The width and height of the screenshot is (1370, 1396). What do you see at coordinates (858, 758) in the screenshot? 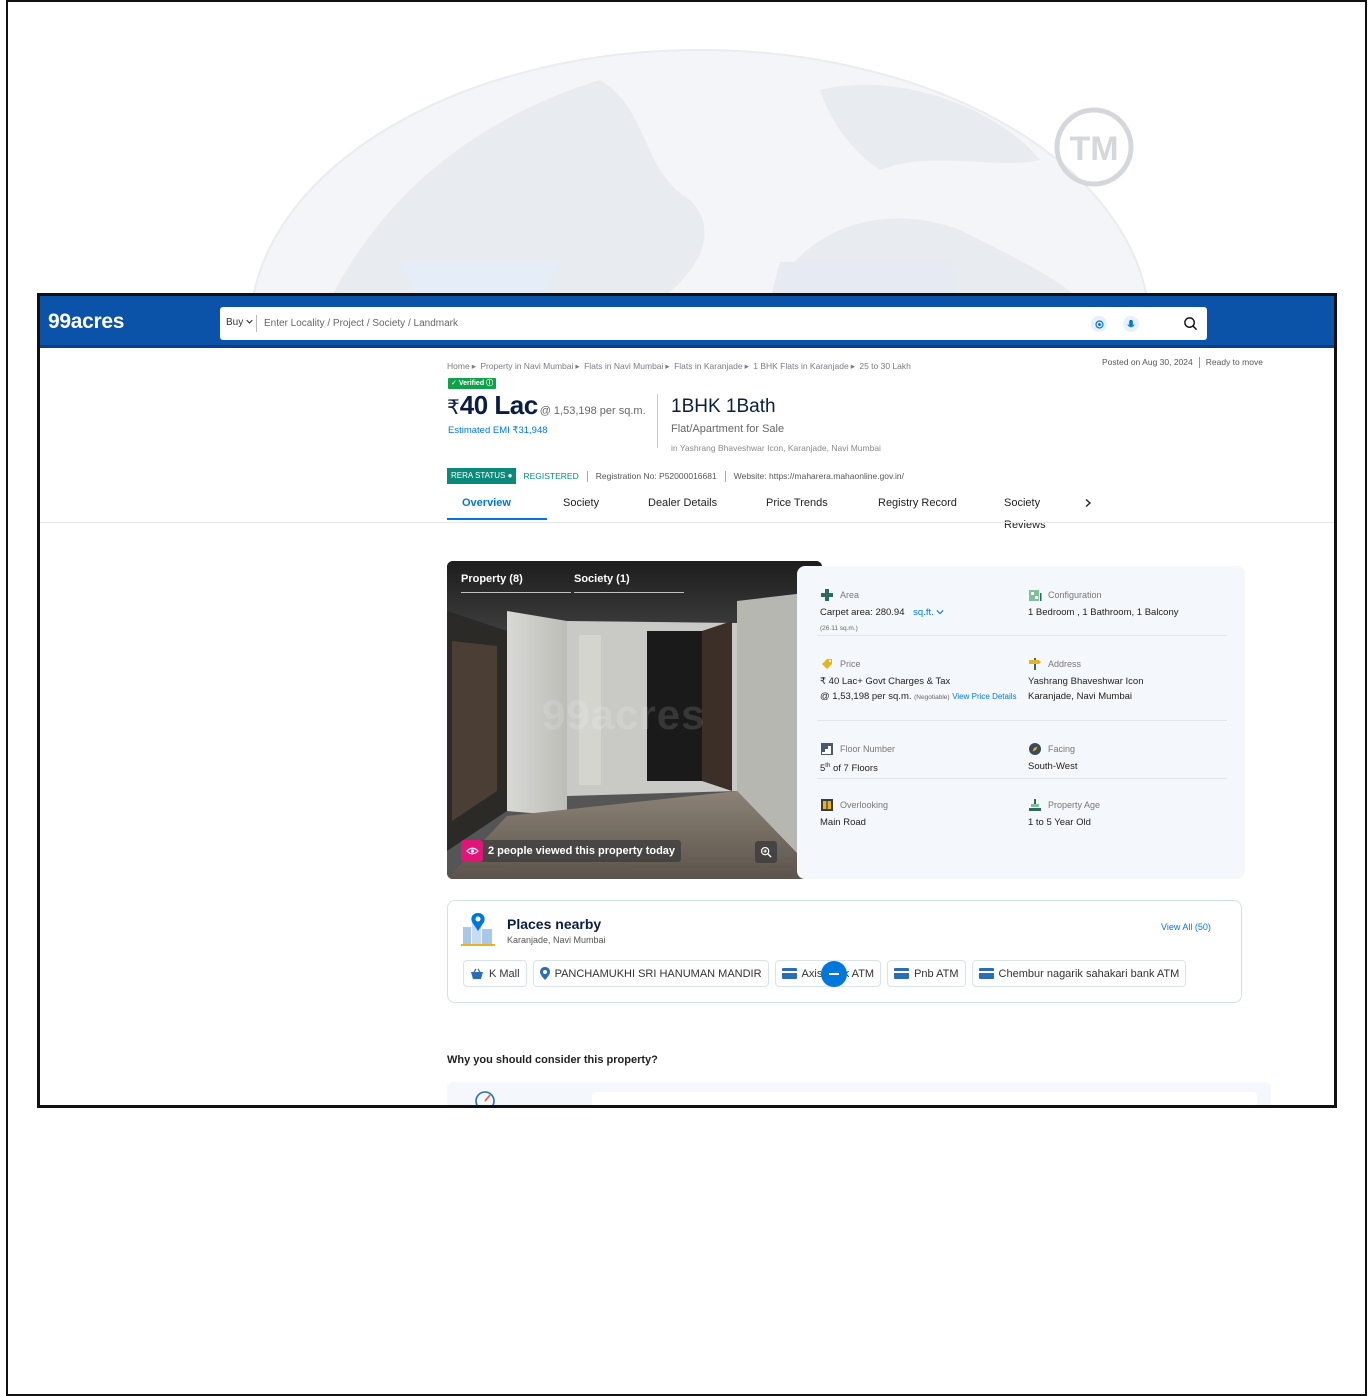
I see `detail-floor-number: Floor Number 5th of 7 Floors` at bounding box center [858, 758].